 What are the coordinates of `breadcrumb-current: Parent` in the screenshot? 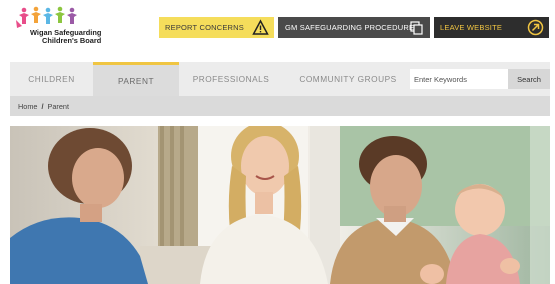 It's located at (58, 106).